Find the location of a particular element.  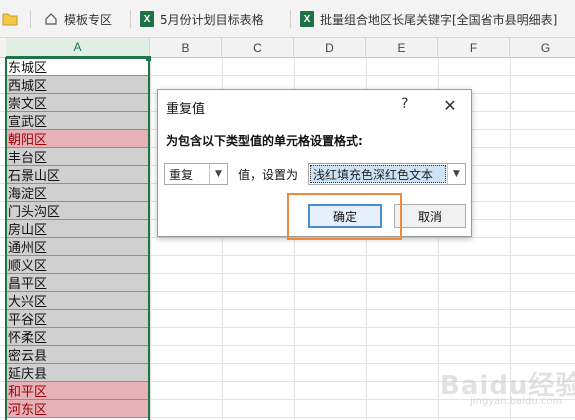

cell-a20: 河东区 is located at coordinates (77, 409).